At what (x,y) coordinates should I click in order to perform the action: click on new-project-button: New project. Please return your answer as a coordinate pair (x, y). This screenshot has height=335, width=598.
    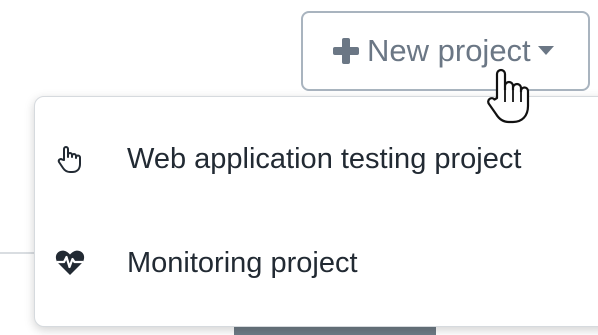
    Looking at the image, I should click on (445, 51).